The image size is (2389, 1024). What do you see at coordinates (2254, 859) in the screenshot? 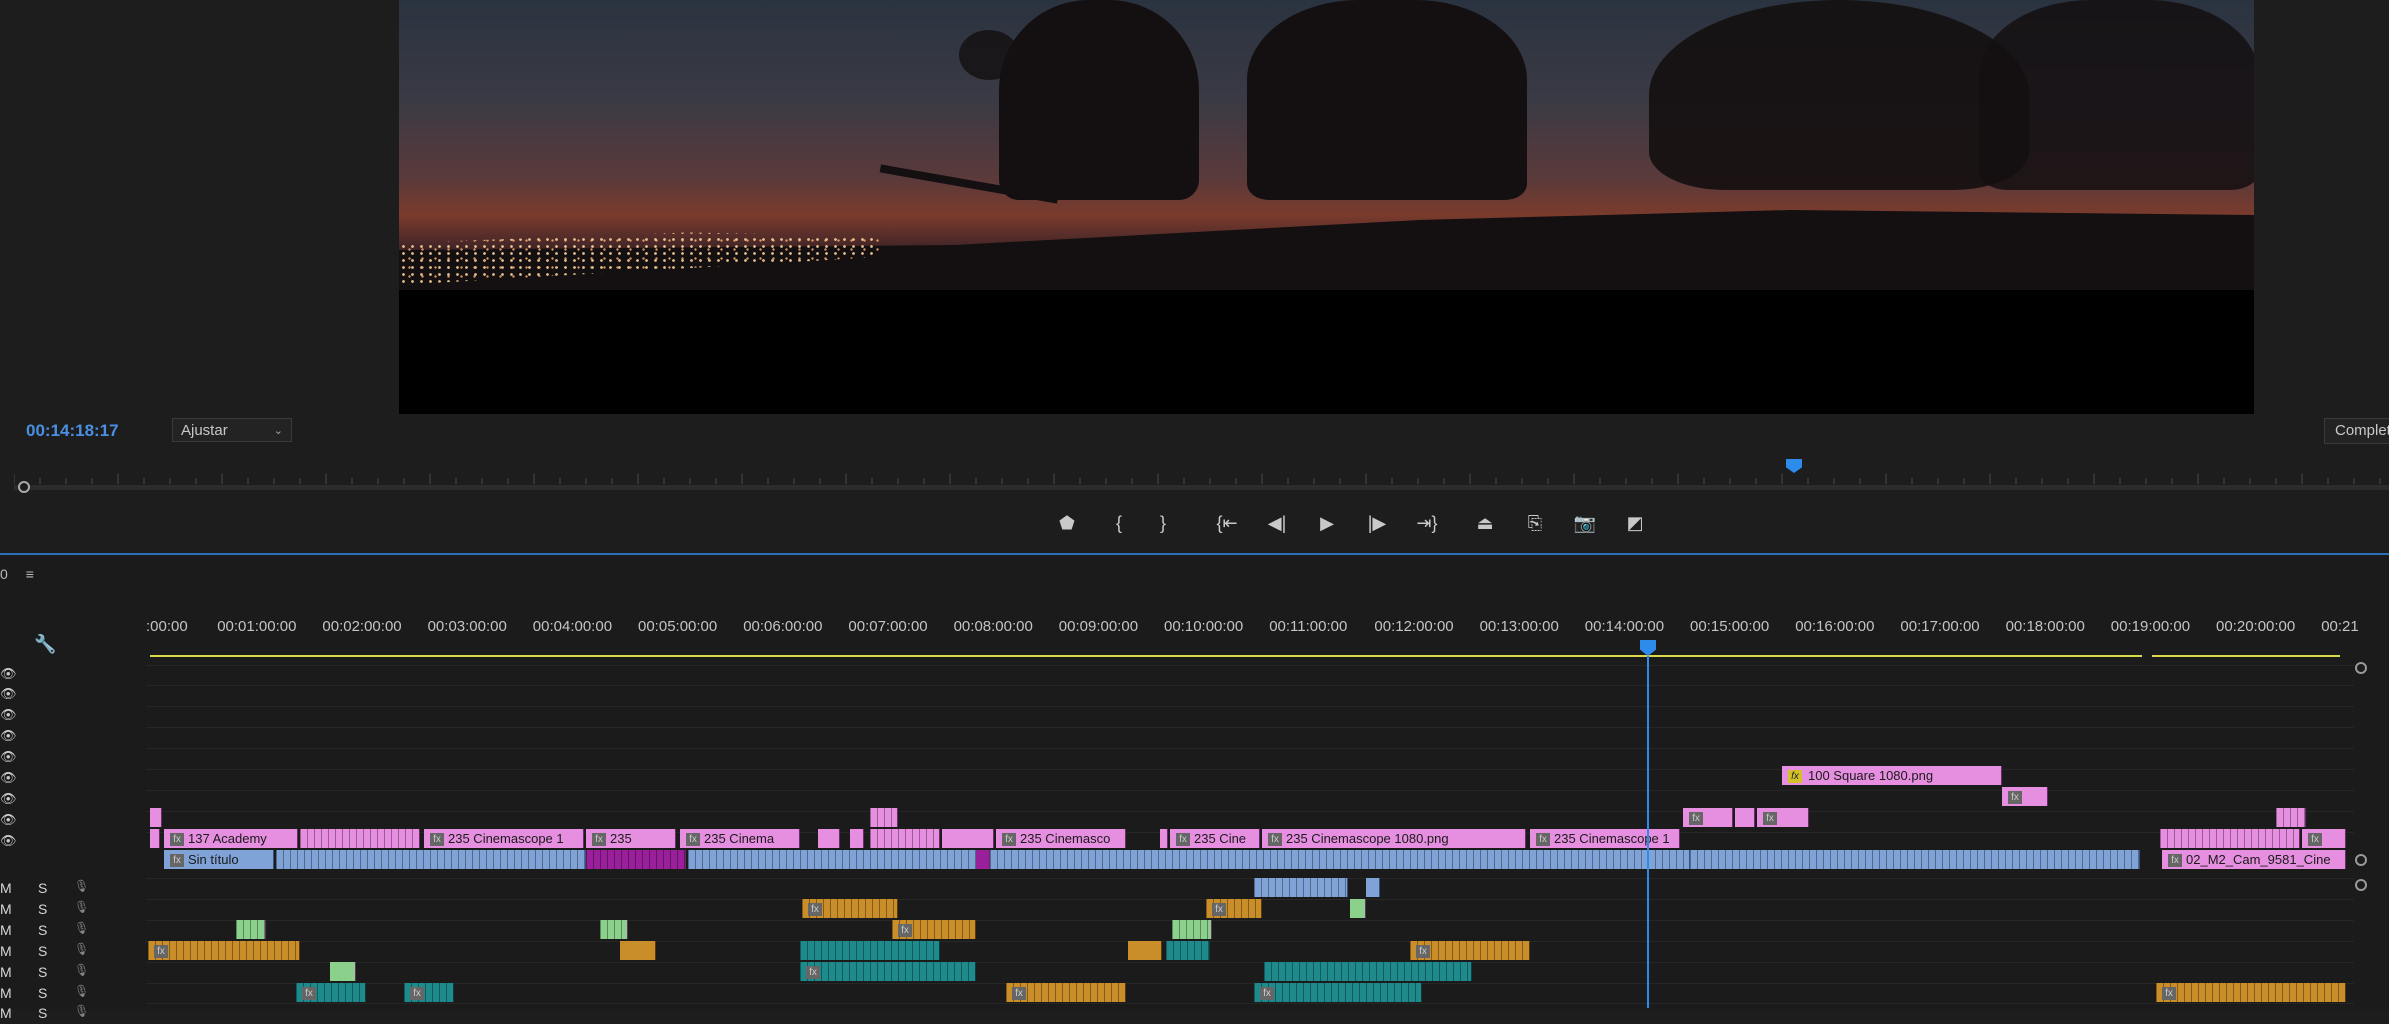
I see `clip-cam: fx 02_M2_Cam_9581_Cine` at bounding box center [2254, 859].